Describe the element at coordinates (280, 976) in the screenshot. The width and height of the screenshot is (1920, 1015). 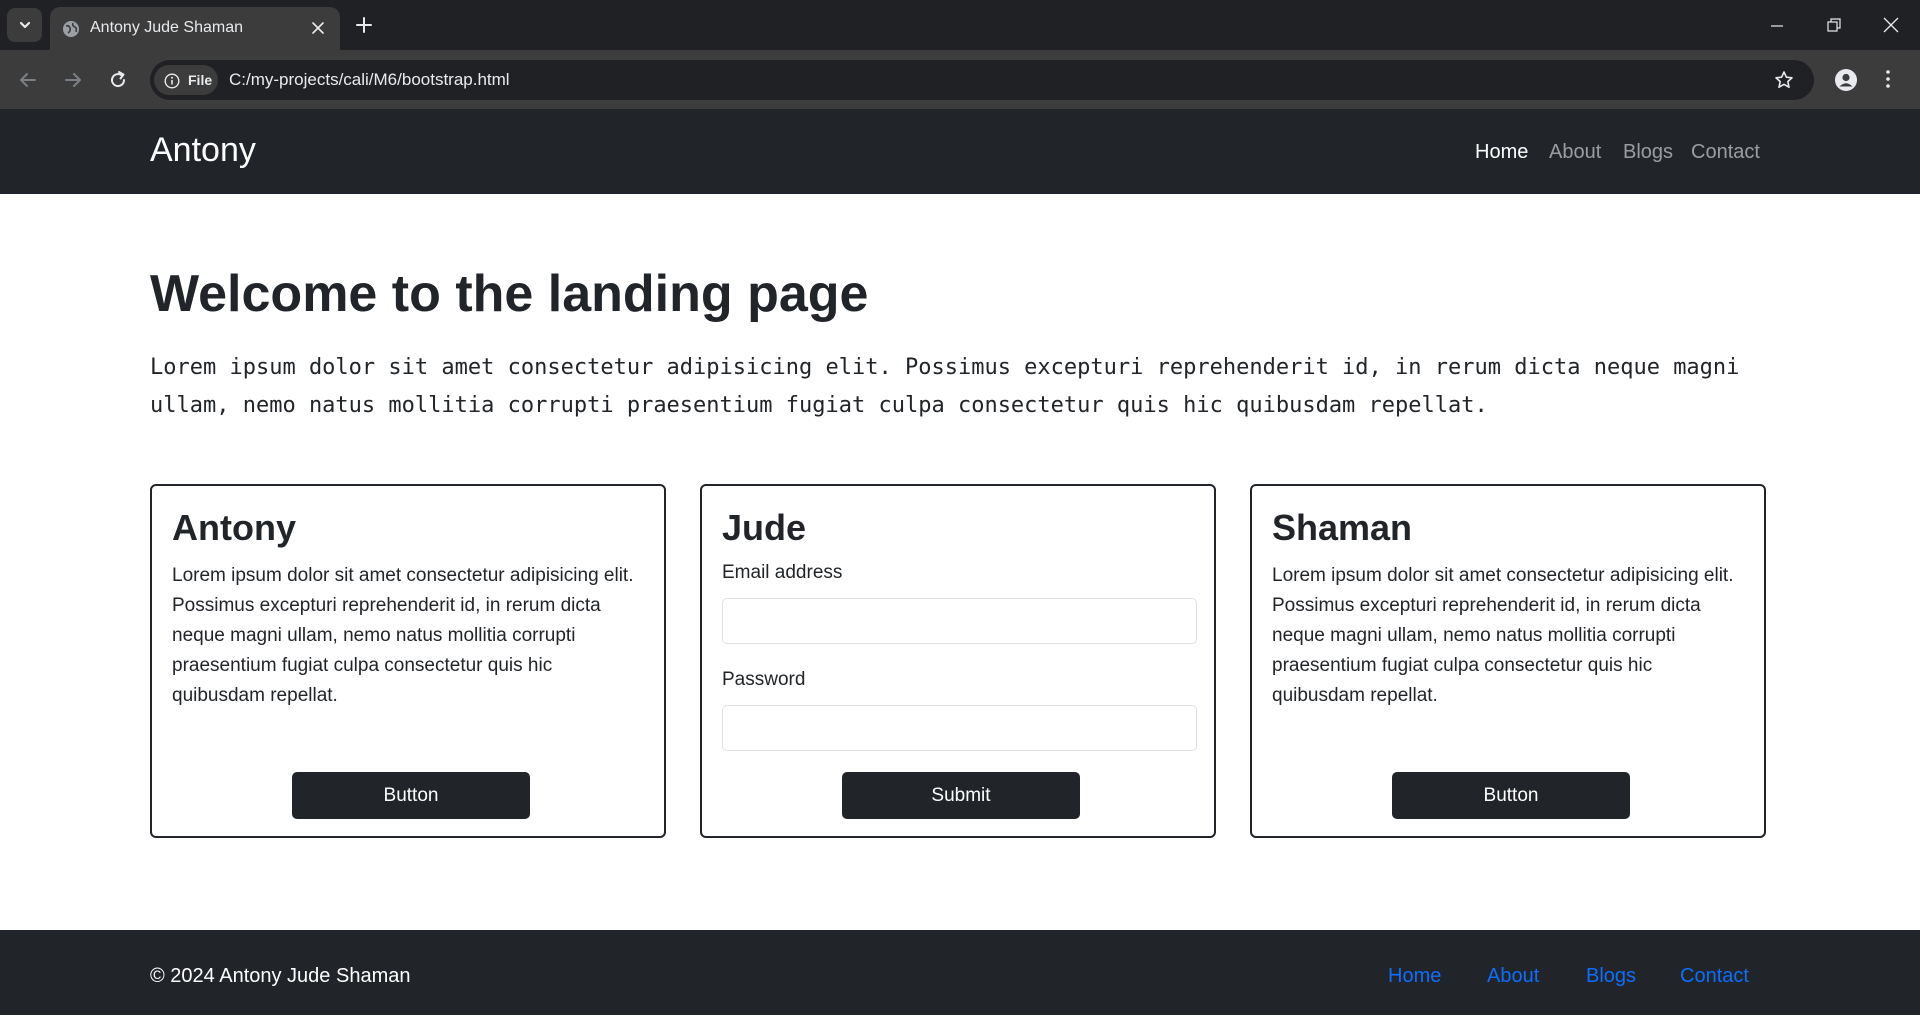
I see `copyright-text: © 2024 Antony Jude Shaman` at that location.